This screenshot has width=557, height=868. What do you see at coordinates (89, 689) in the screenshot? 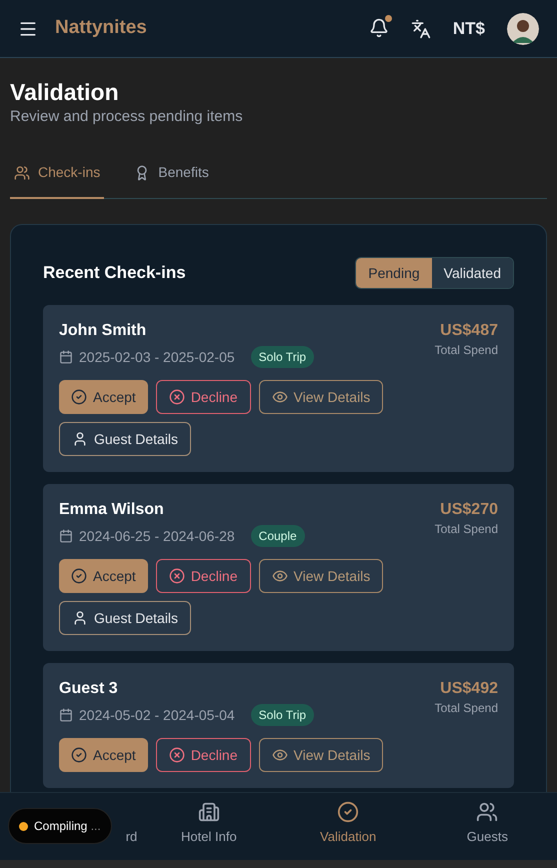
I see `guest-name: Guest 3` at bounding box center [89, 689].